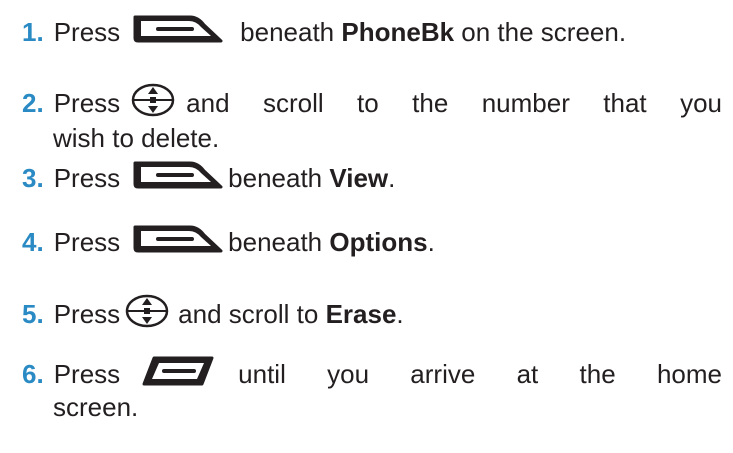 This screenshot has width=733, height=453. Describe the element at coordinates (361, 313) in the screenshot. I see `menu-label-erase: Erase` at that location.